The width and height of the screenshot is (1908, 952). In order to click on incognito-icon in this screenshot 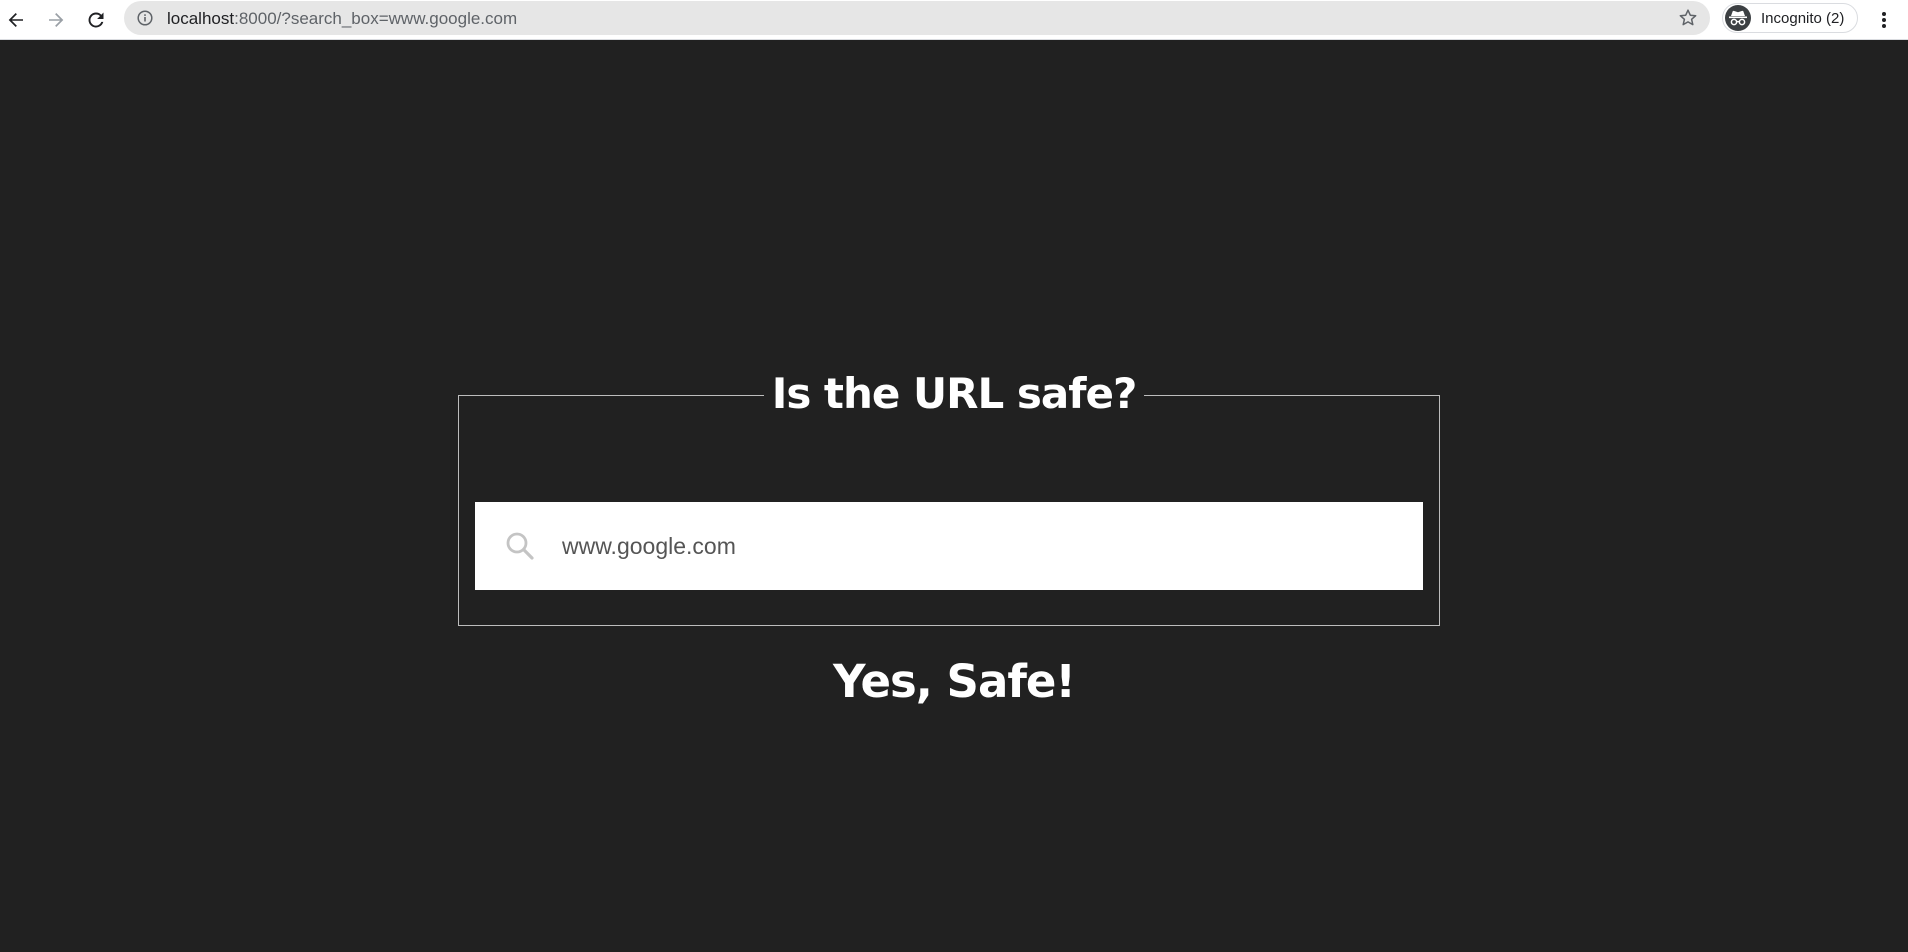, I will do `click(1738, 18)`.